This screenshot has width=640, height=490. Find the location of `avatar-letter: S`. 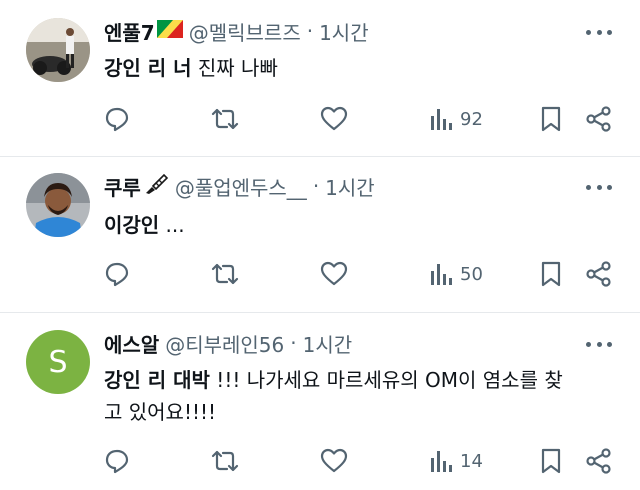

avatar-letter: S is located at coordinates (58, 362).